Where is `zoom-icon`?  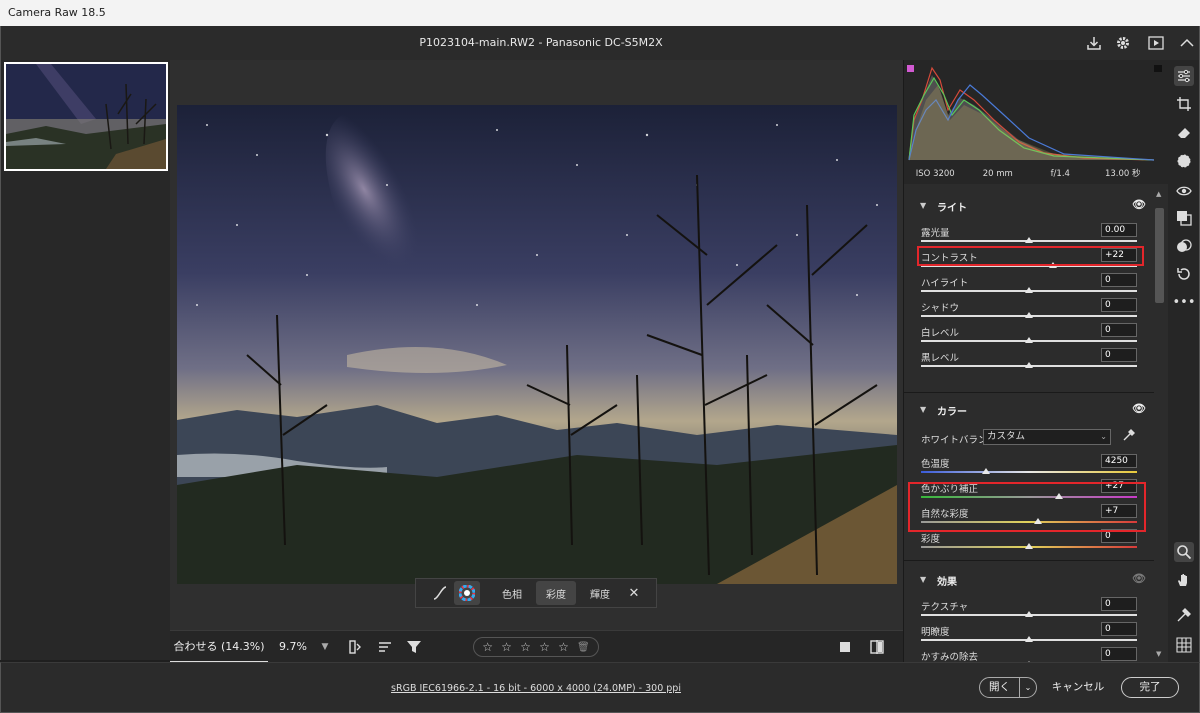 zoom-icon is located at coordinates (1184, 552).